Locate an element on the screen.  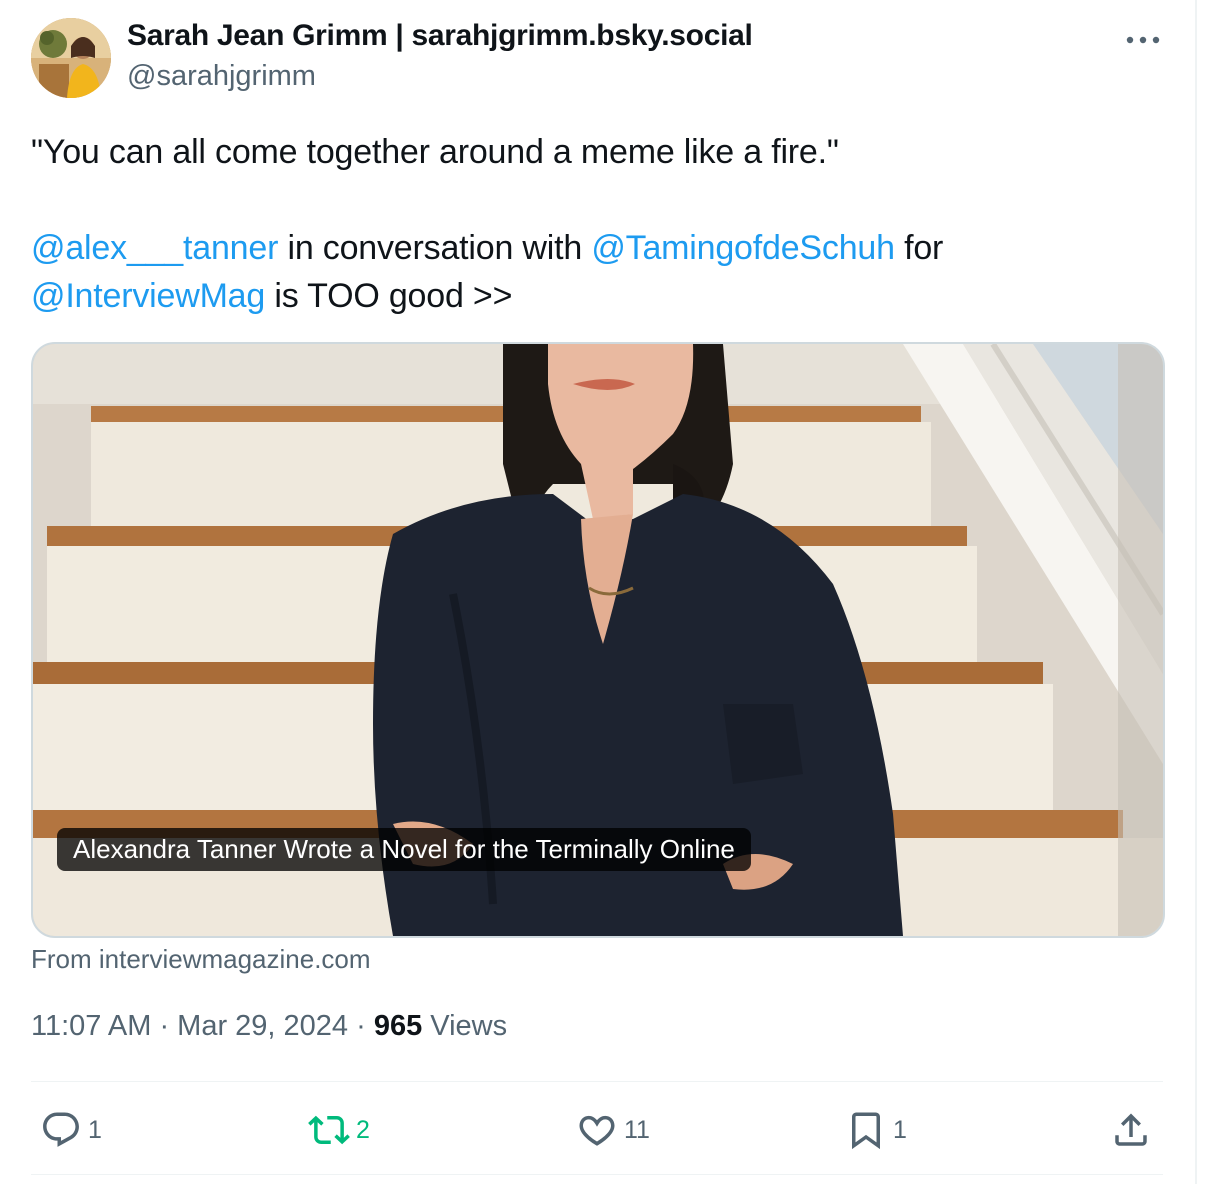
views-count: 965 is located at coordinates (398, 1026).